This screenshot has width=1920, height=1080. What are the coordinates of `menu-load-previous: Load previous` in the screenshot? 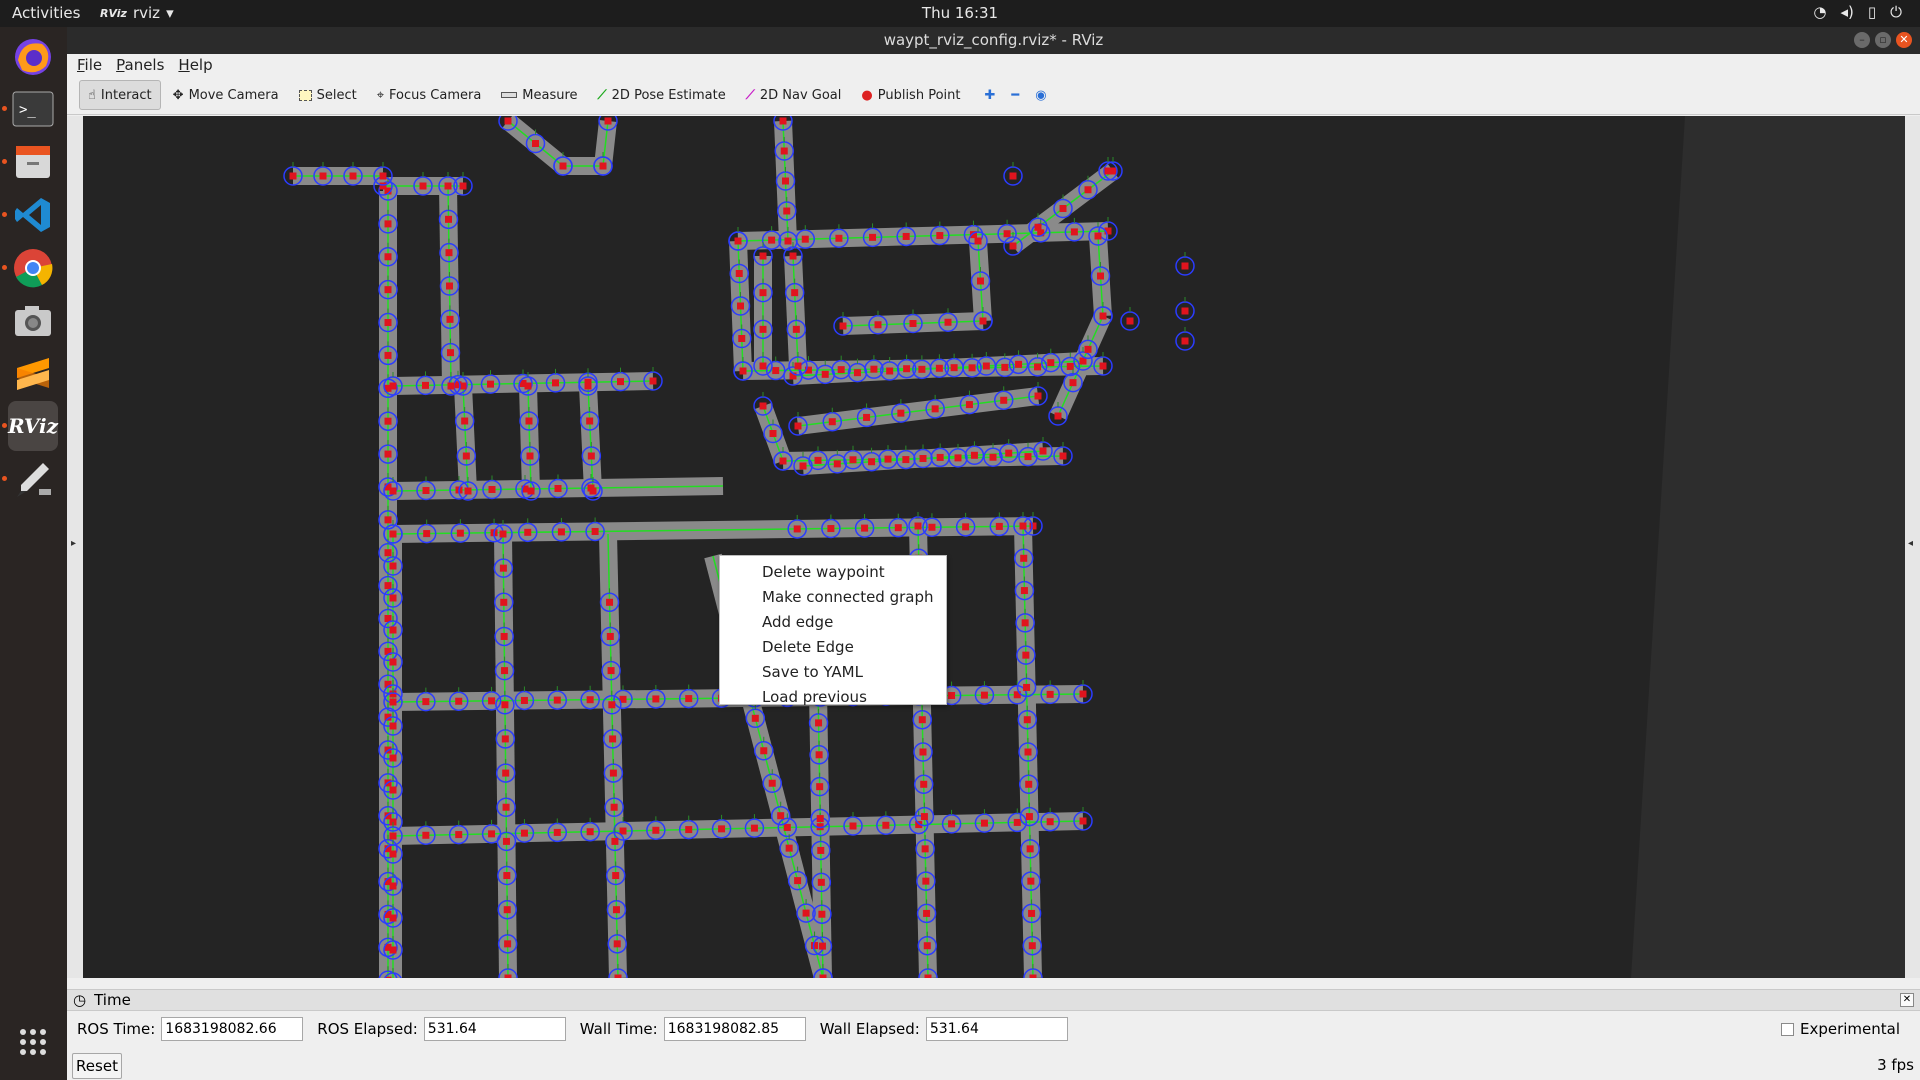 It's located at (833, 697).